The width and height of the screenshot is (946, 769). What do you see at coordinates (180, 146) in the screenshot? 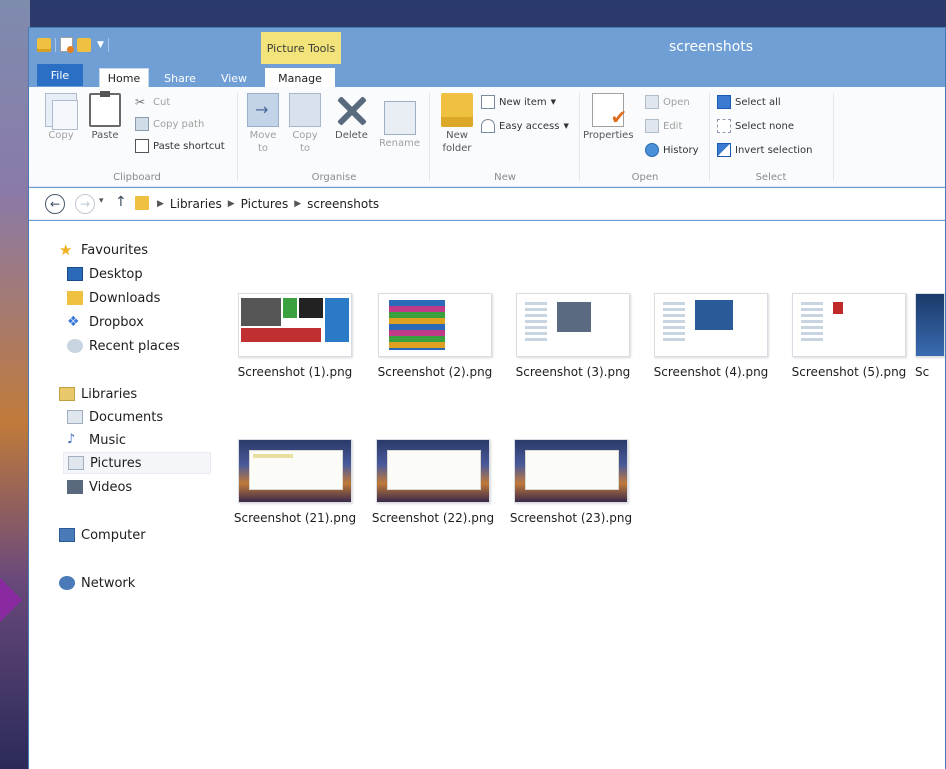
I see `paste-shortcut-button: Paste shortcut` at bounding box center [180, 146].